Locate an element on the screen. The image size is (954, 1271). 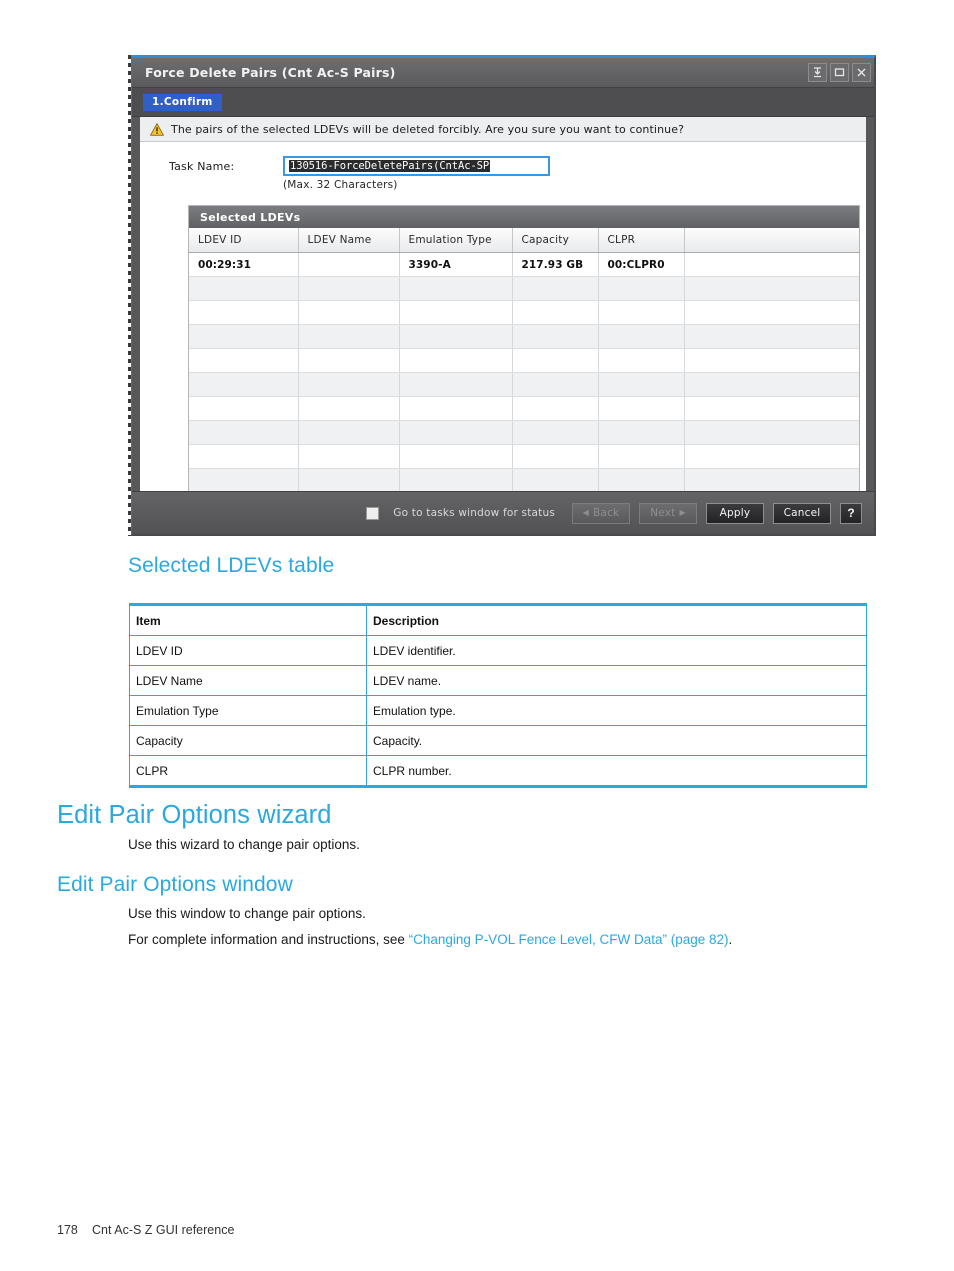
doc-cell-description: CLPR number. is located at coordinates (616, 771).